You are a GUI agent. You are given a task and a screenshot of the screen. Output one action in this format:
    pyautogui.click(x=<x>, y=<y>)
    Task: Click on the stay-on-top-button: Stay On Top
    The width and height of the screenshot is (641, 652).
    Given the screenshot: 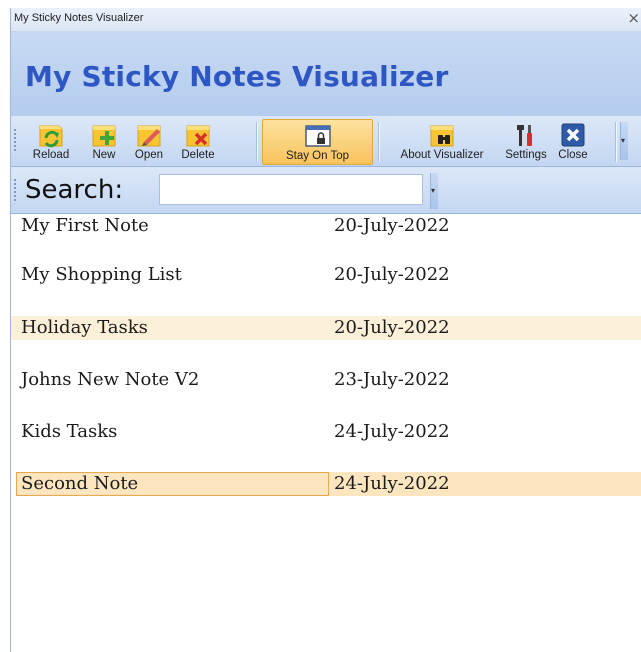 What is the action you would take?
    pyautogui.click(x=317, y=142)
    